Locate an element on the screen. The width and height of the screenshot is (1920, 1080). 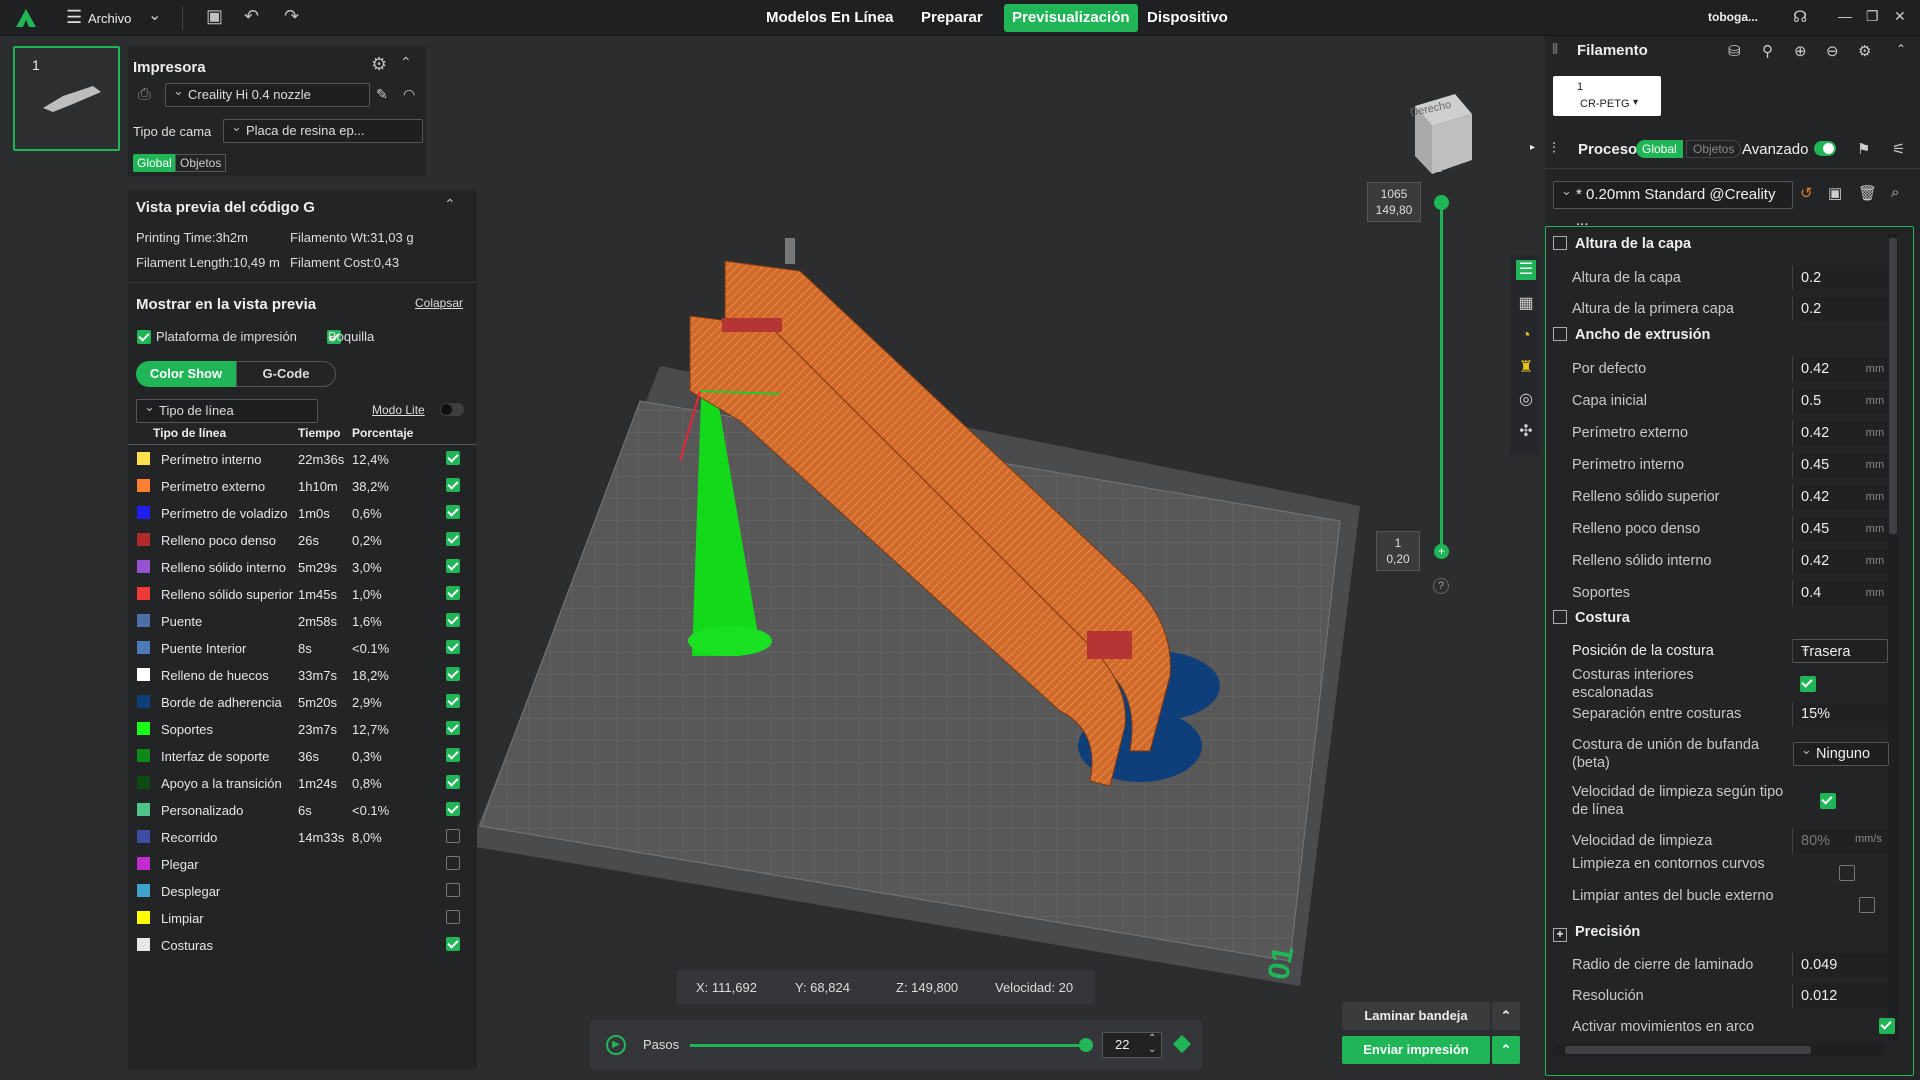
line-type-select: Tipo de línea is located at coordinates (227, 409).